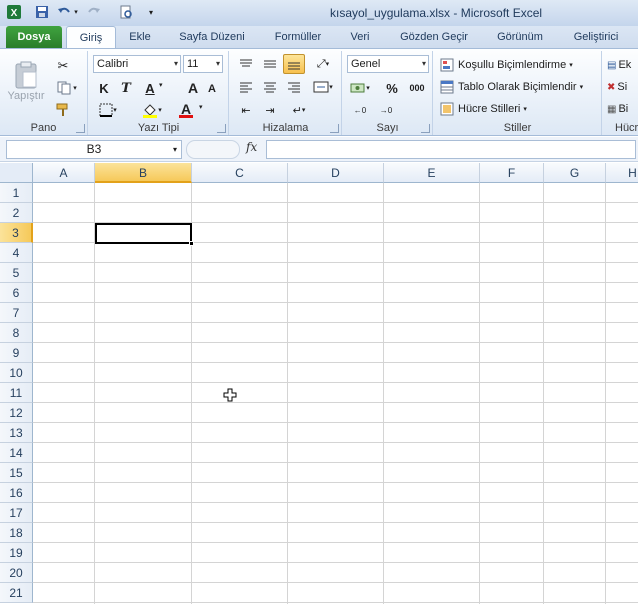 The width and height of the screenshot is (638, 604). What do you see at coordinates (16, 533) in the screenshot?
I see `row-header-18: 18` at bounding box center [16, 533].